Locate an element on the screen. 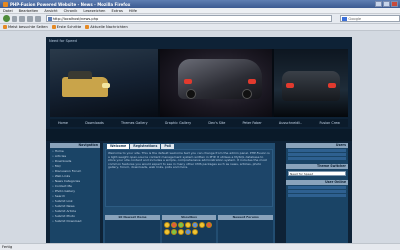 Image resolution: width=400 pixels, height=250 pixels. menu-chronik: Chronik is located at coordinates (71, 11).